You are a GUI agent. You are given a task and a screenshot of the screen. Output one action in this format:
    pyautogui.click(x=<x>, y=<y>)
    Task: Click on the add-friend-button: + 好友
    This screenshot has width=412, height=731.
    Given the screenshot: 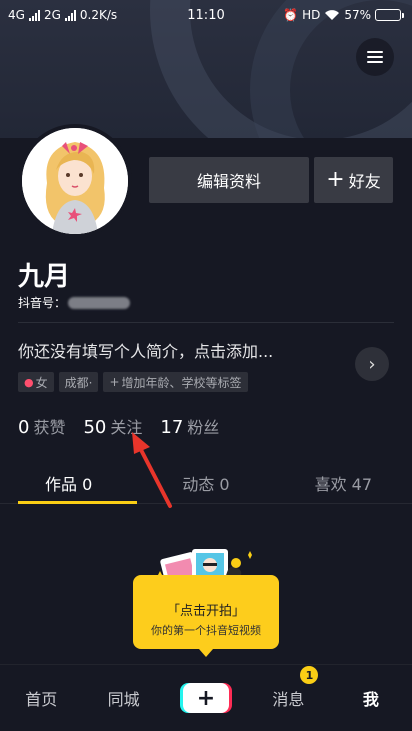 What is the action you would take?
    pyautogui.click(x=353, y=180)
    